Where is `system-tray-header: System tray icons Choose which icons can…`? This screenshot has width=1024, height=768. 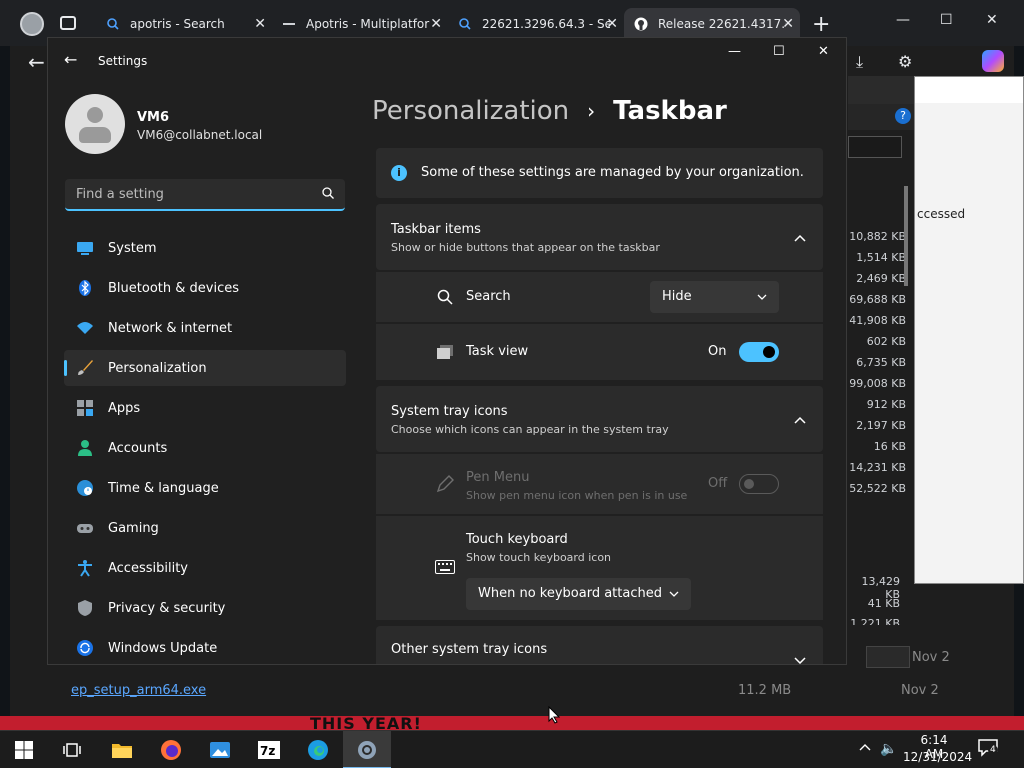 system-tray-header: System tray icons Choose which icons can… is located at coordinates (599, 419).